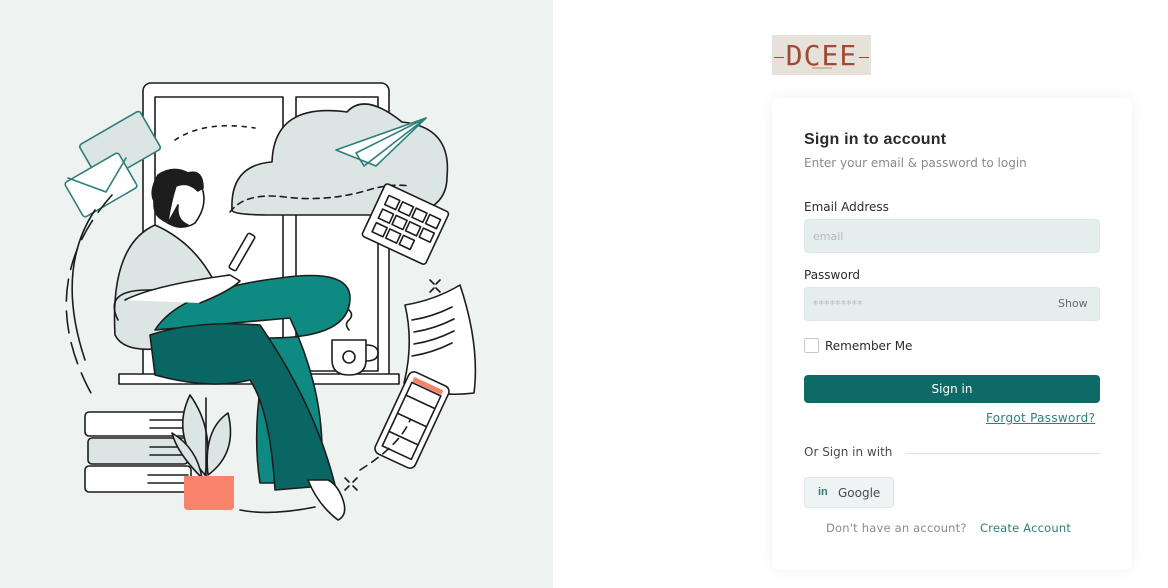 The image size is (1168, 588). I want to click on password-label: Password, so click(832, 275).